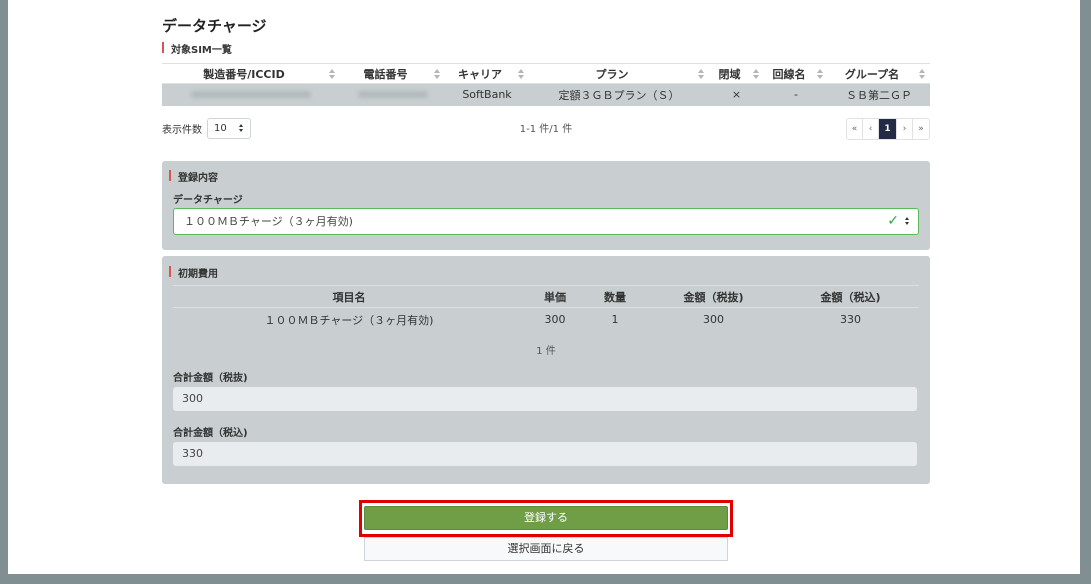 This screenshot has width=1091, height=584. What do you see at coordinates (555, 320) in the screenshot?
I see `fee-unit-price-cell: 300` at bounding box center [555, 320].